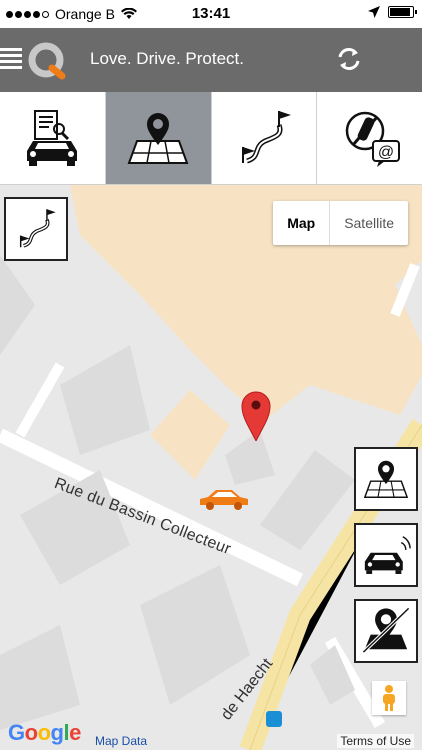 Image resolution: width=422 pixels, height=750 pixels. Describe the element at coordinates (224, 499) in the screenshot. I see `car-location-icon` at that location.